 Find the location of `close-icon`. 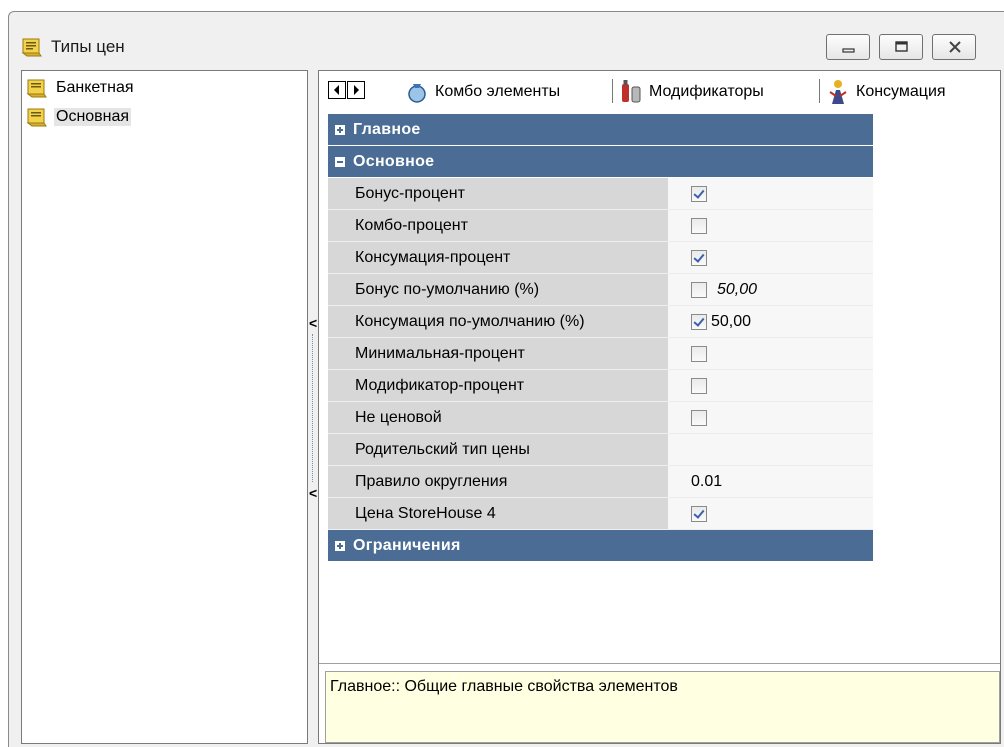

close-icon is located at coordinates (955, 47).